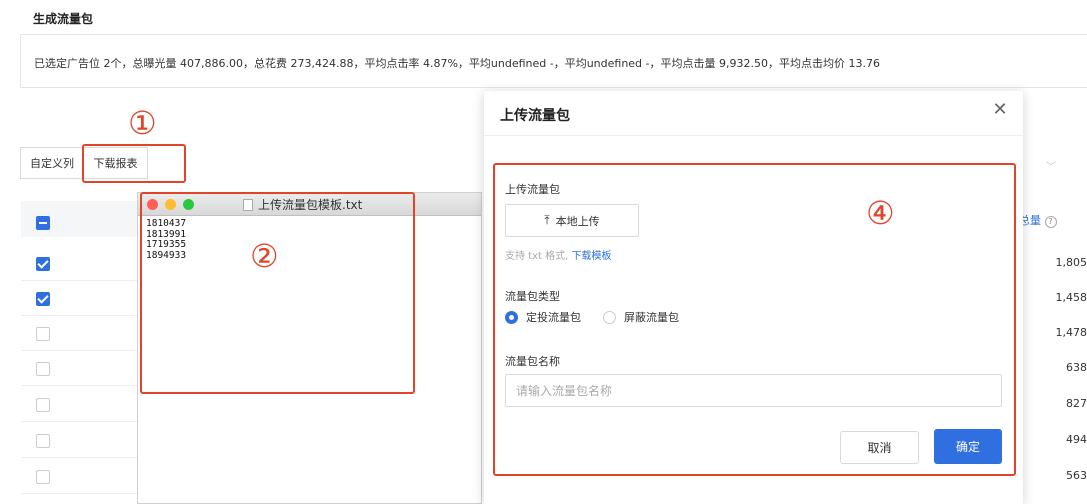 Image resolution: width=1087 pixels, height=504 pixels. What do you see at coordinates (1076, 367) in the screenshot?
I see `right-column-cell: 638` at bounding box center [1076, 367].